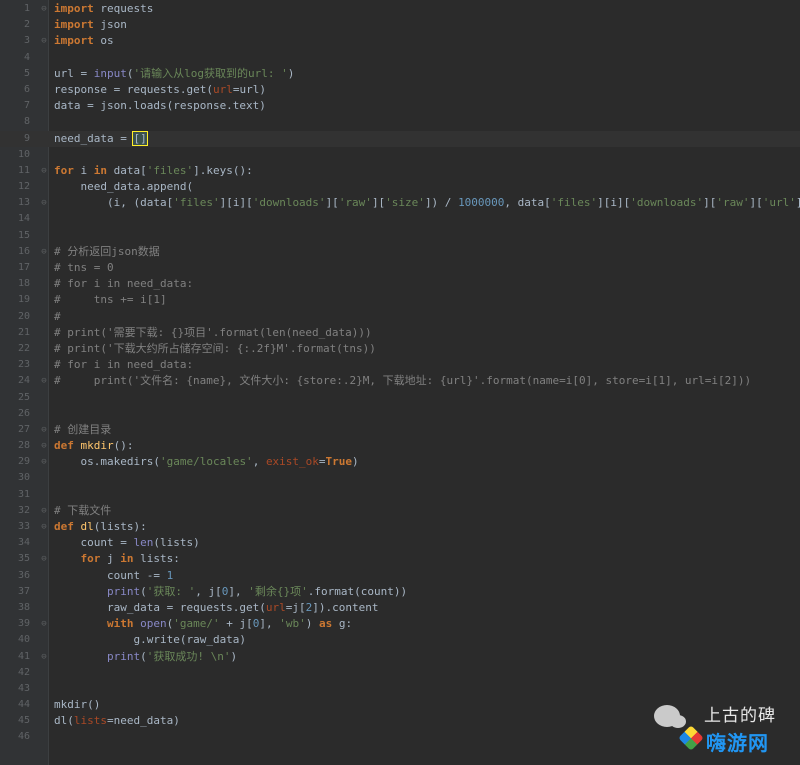 The height and width of the screenshot is (765, 800). Describe the element at coordinates (127, 543) in the screenshot. I see `code-text: count = len(lists)` at that location.